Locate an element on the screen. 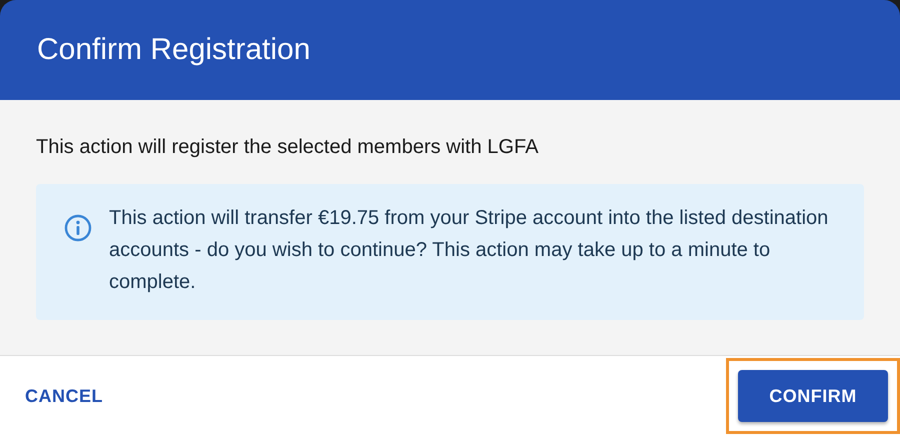  info-icon is located at coordinates (78, 228).